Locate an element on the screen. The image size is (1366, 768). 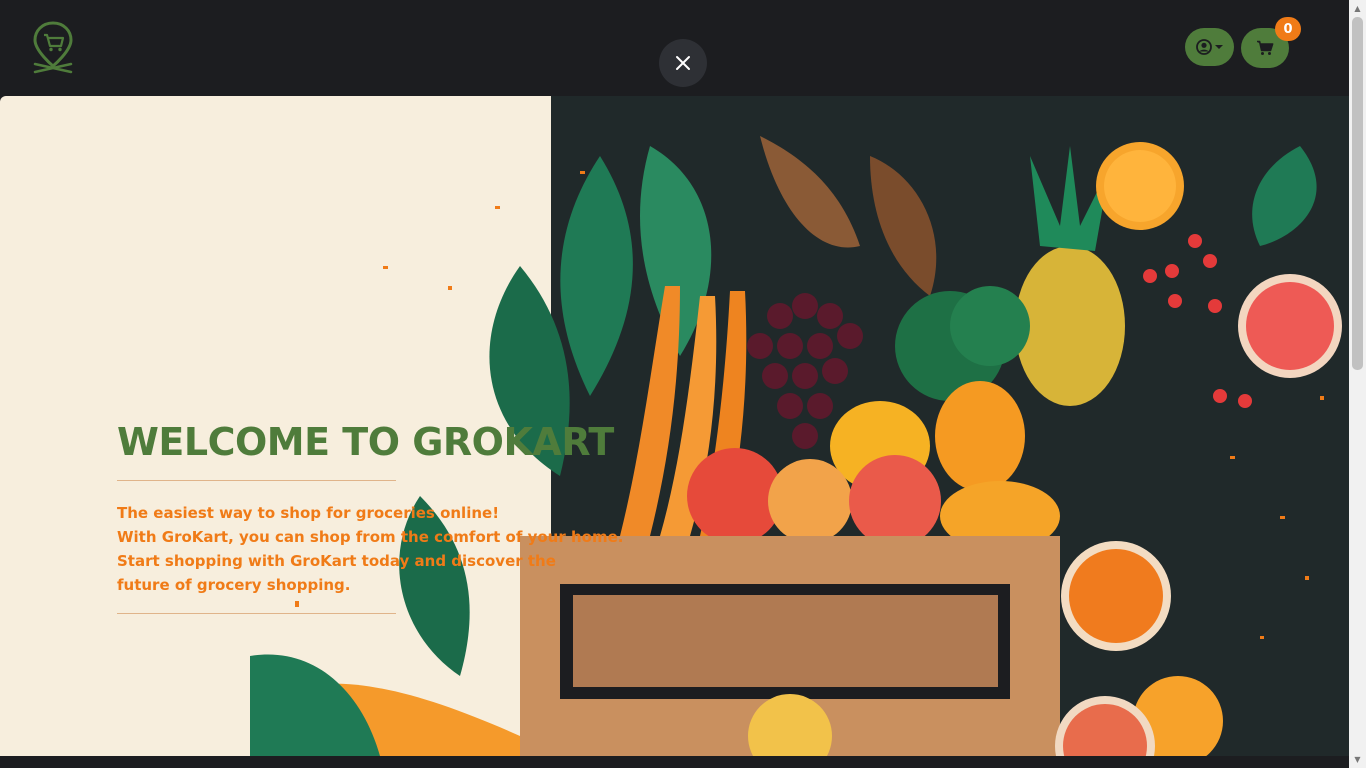
user-circle-icon is located at coordinates (1204, 47).